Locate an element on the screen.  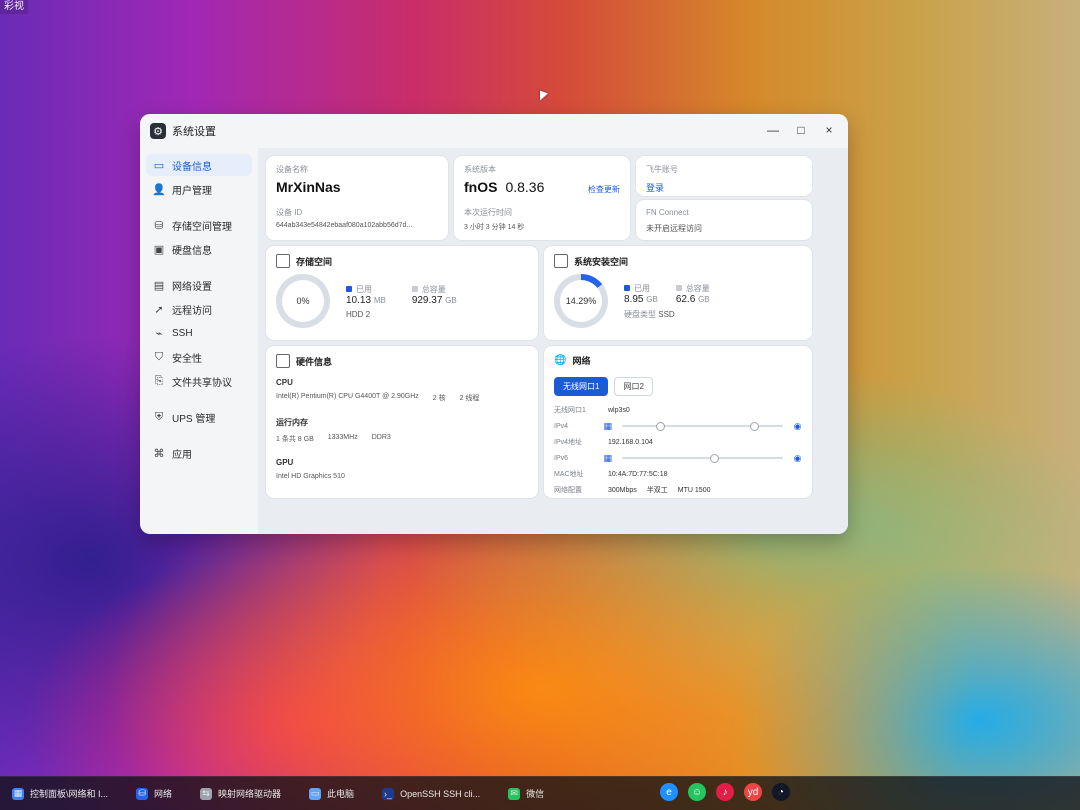
sidebar-item-label: 远程访问 is located at coordinates (192, 311).